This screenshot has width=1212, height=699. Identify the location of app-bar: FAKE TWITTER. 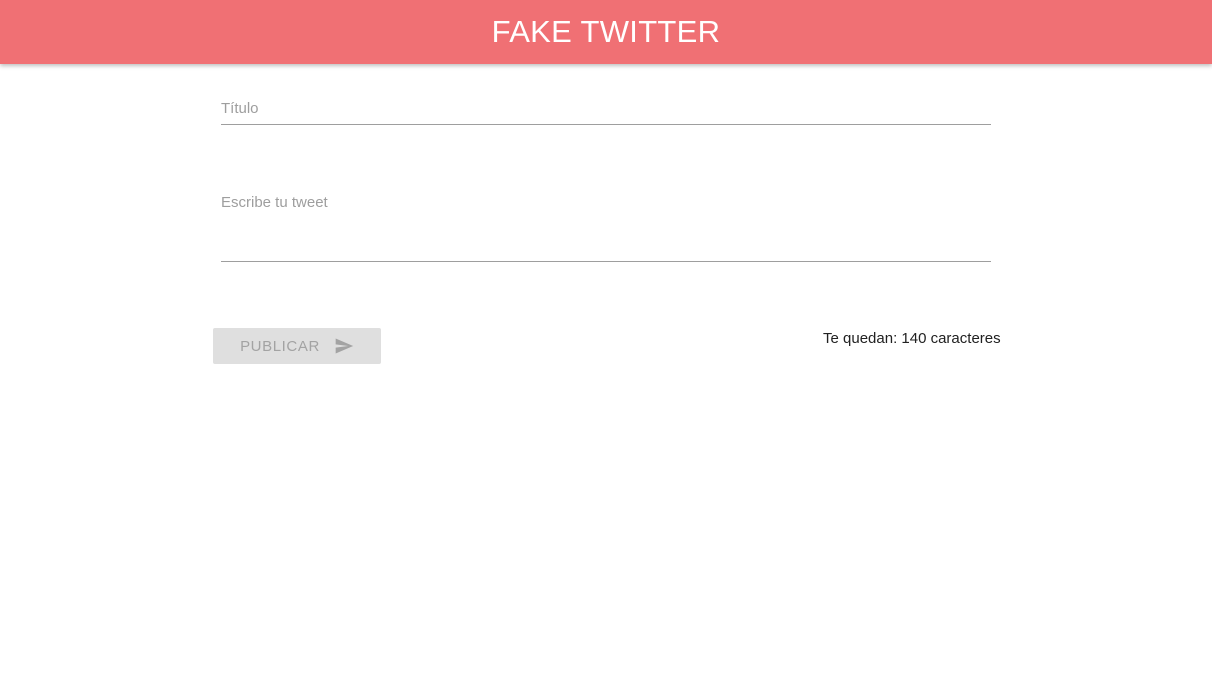
(606, 32).